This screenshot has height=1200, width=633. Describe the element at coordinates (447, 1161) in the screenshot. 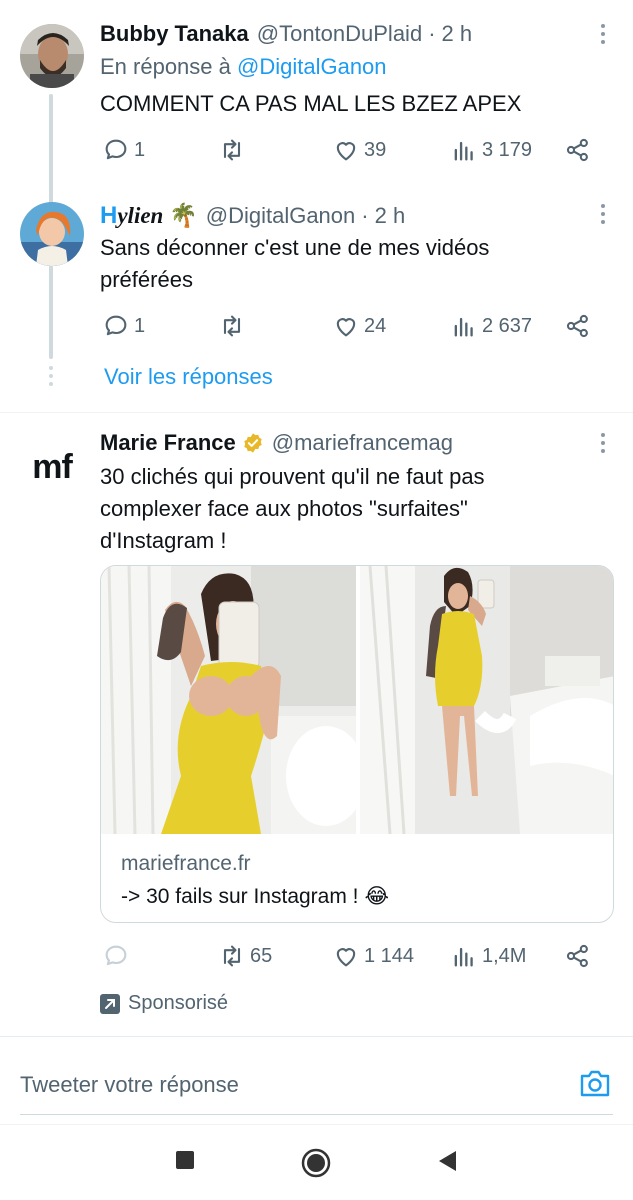

I see `back-icon` at that location.